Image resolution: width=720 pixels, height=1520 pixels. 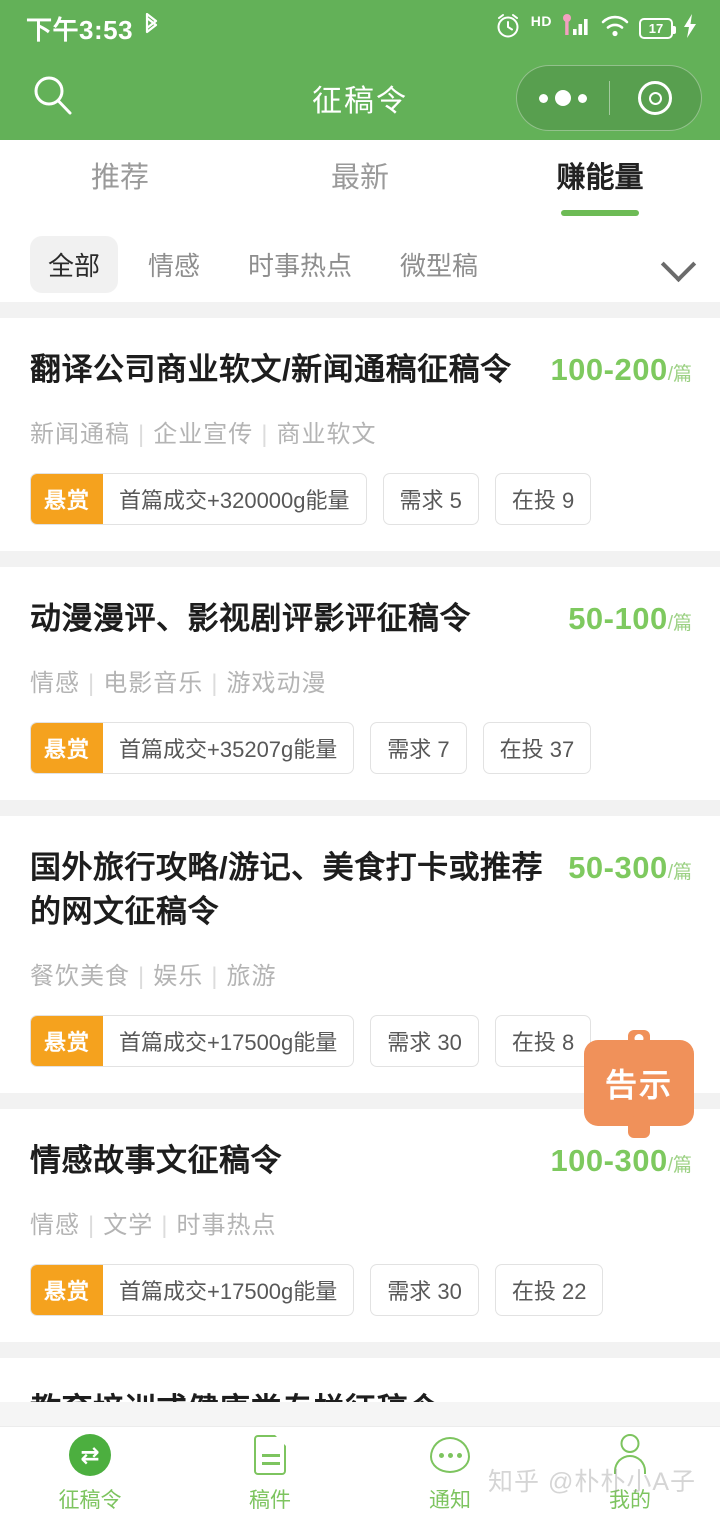 I want to click on card-price: 50-300/篇, so click(x=630, y=866).